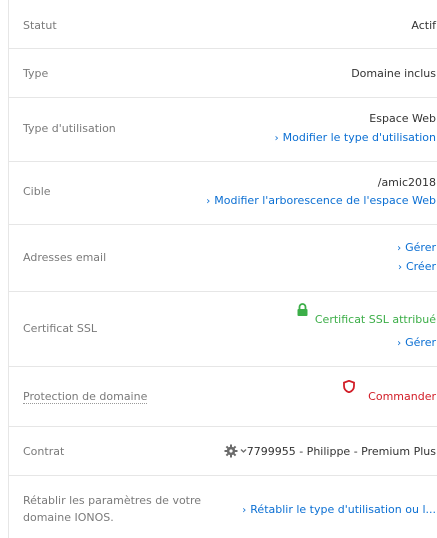 Image resolution: width=437 pixels, height=538 pixels. What do you see at coordinates (36, 73) in the screenshot?
I see `type-label: Type` at bounding box center [36, 73].